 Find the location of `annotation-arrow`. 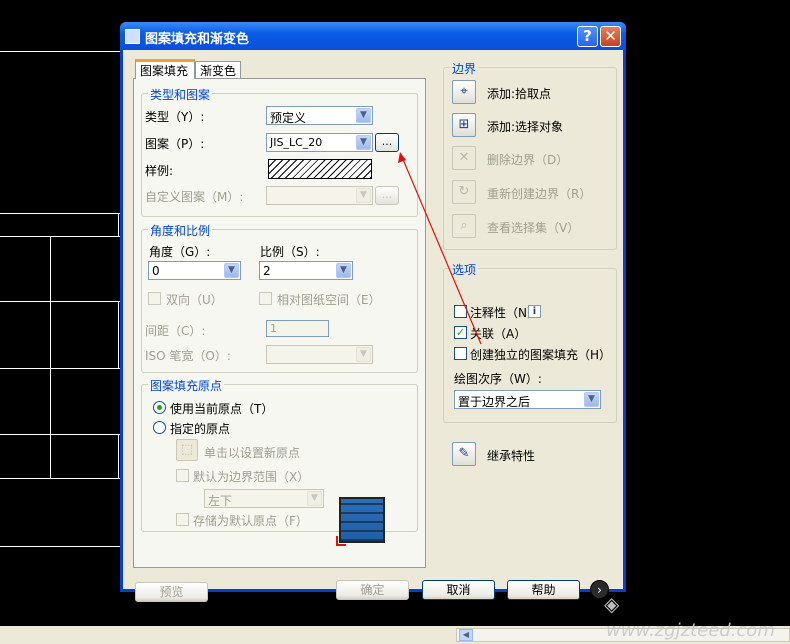

annotation-arrow is located at coordinates (440, 248).